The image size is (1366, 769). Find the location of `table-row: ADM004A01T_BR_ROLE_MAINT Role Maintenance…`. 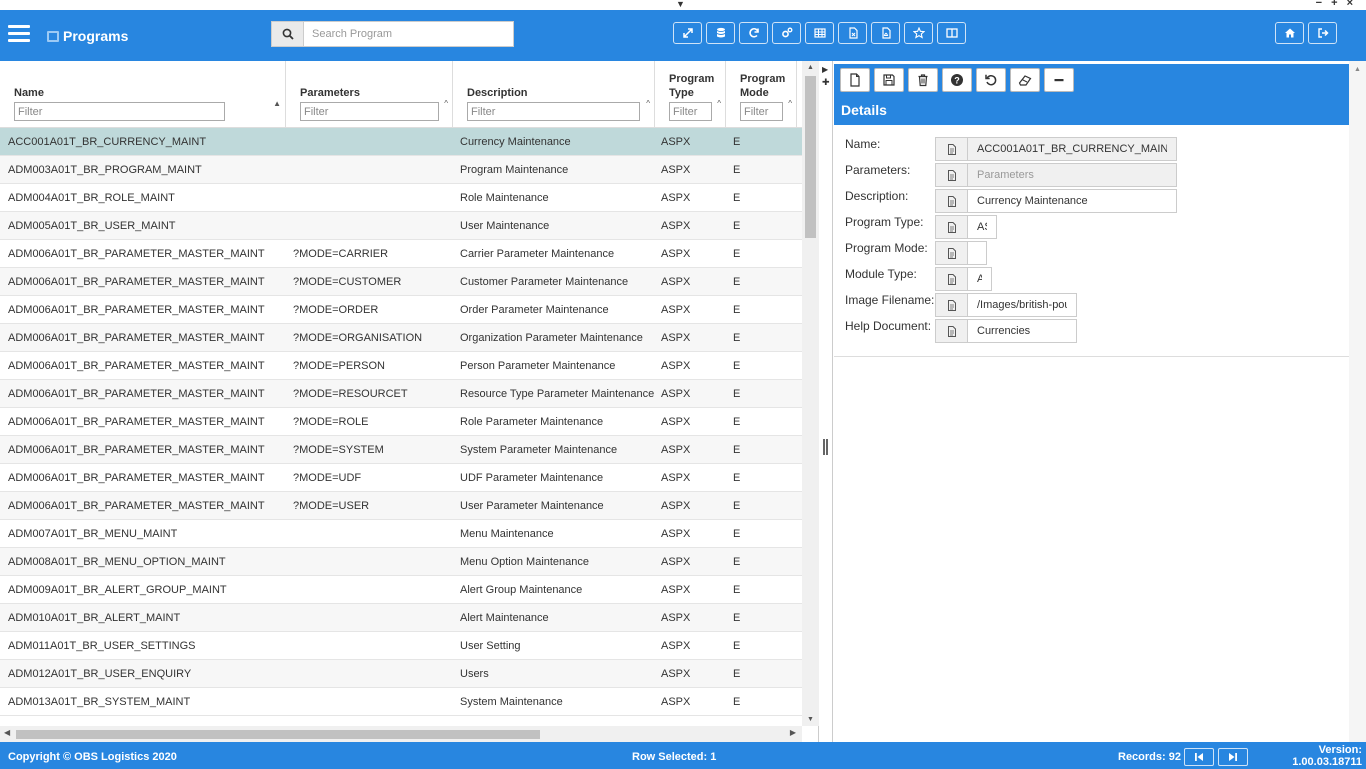

table-row: ADM004A01T_BR_ROLE_MAINT Role Maintenance… is located at coordinates (401, 198).